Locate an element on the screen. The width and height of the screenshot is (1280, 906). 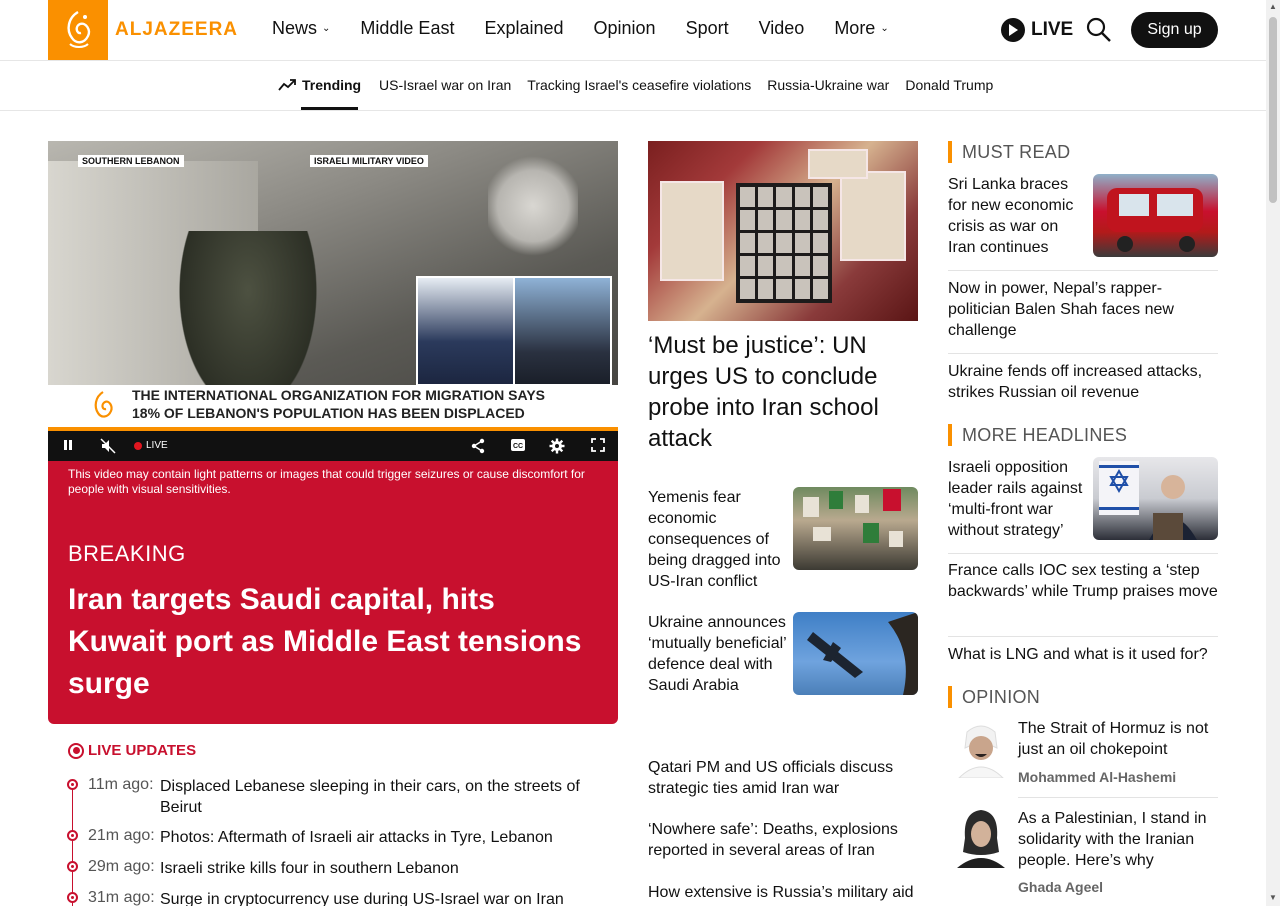
nav-sport: Sport is located at coordinates (707, 28).